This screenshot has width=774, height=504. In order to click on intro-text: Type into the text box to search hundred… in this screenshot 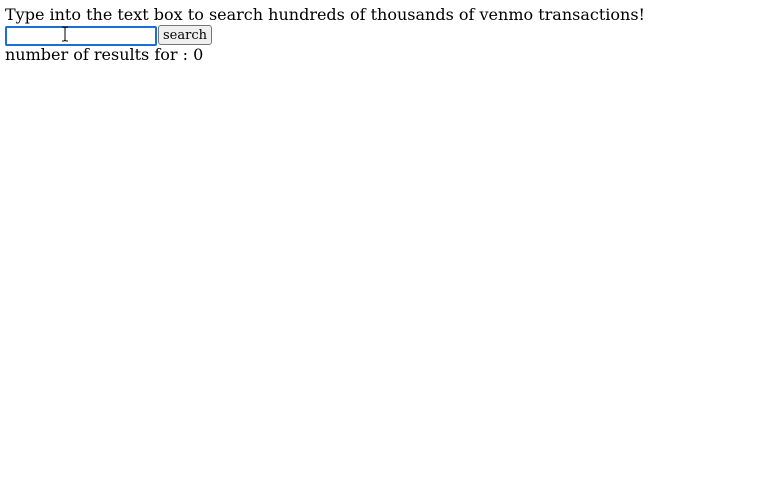, I will do `click(325, 14)`.